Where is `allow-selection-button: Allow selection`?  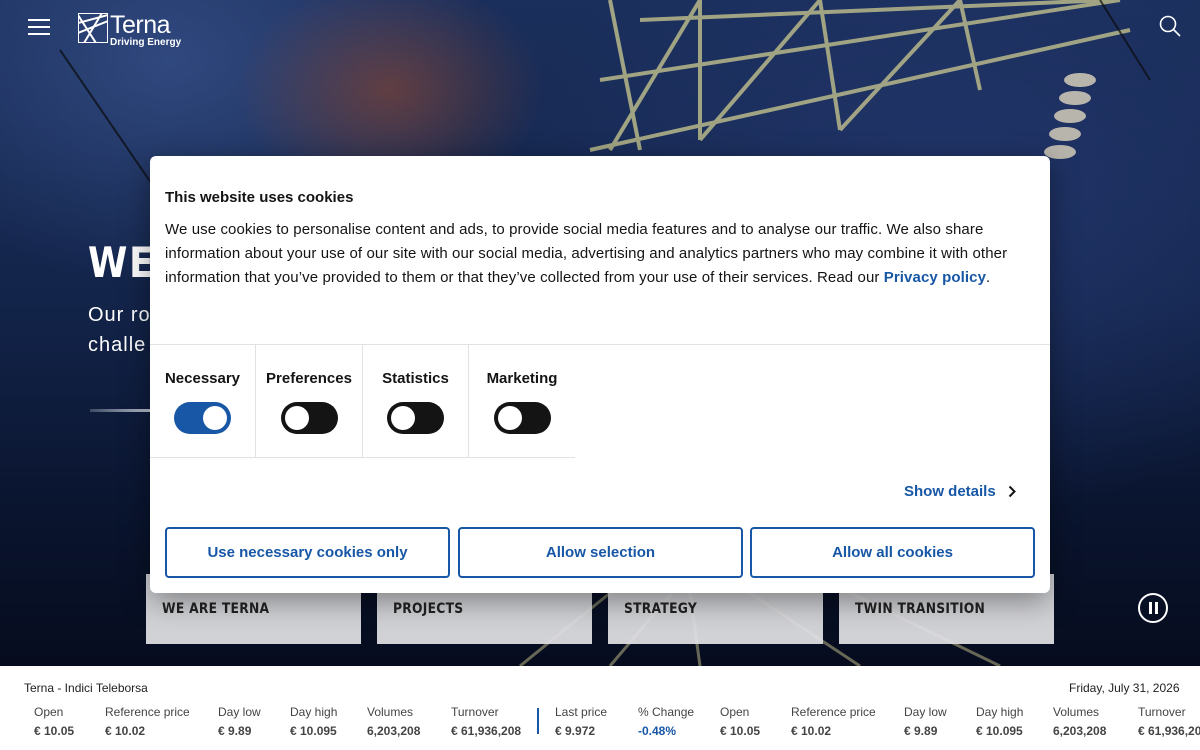
allow-selection-button: Allow selection is located at coordinates (600, 552).